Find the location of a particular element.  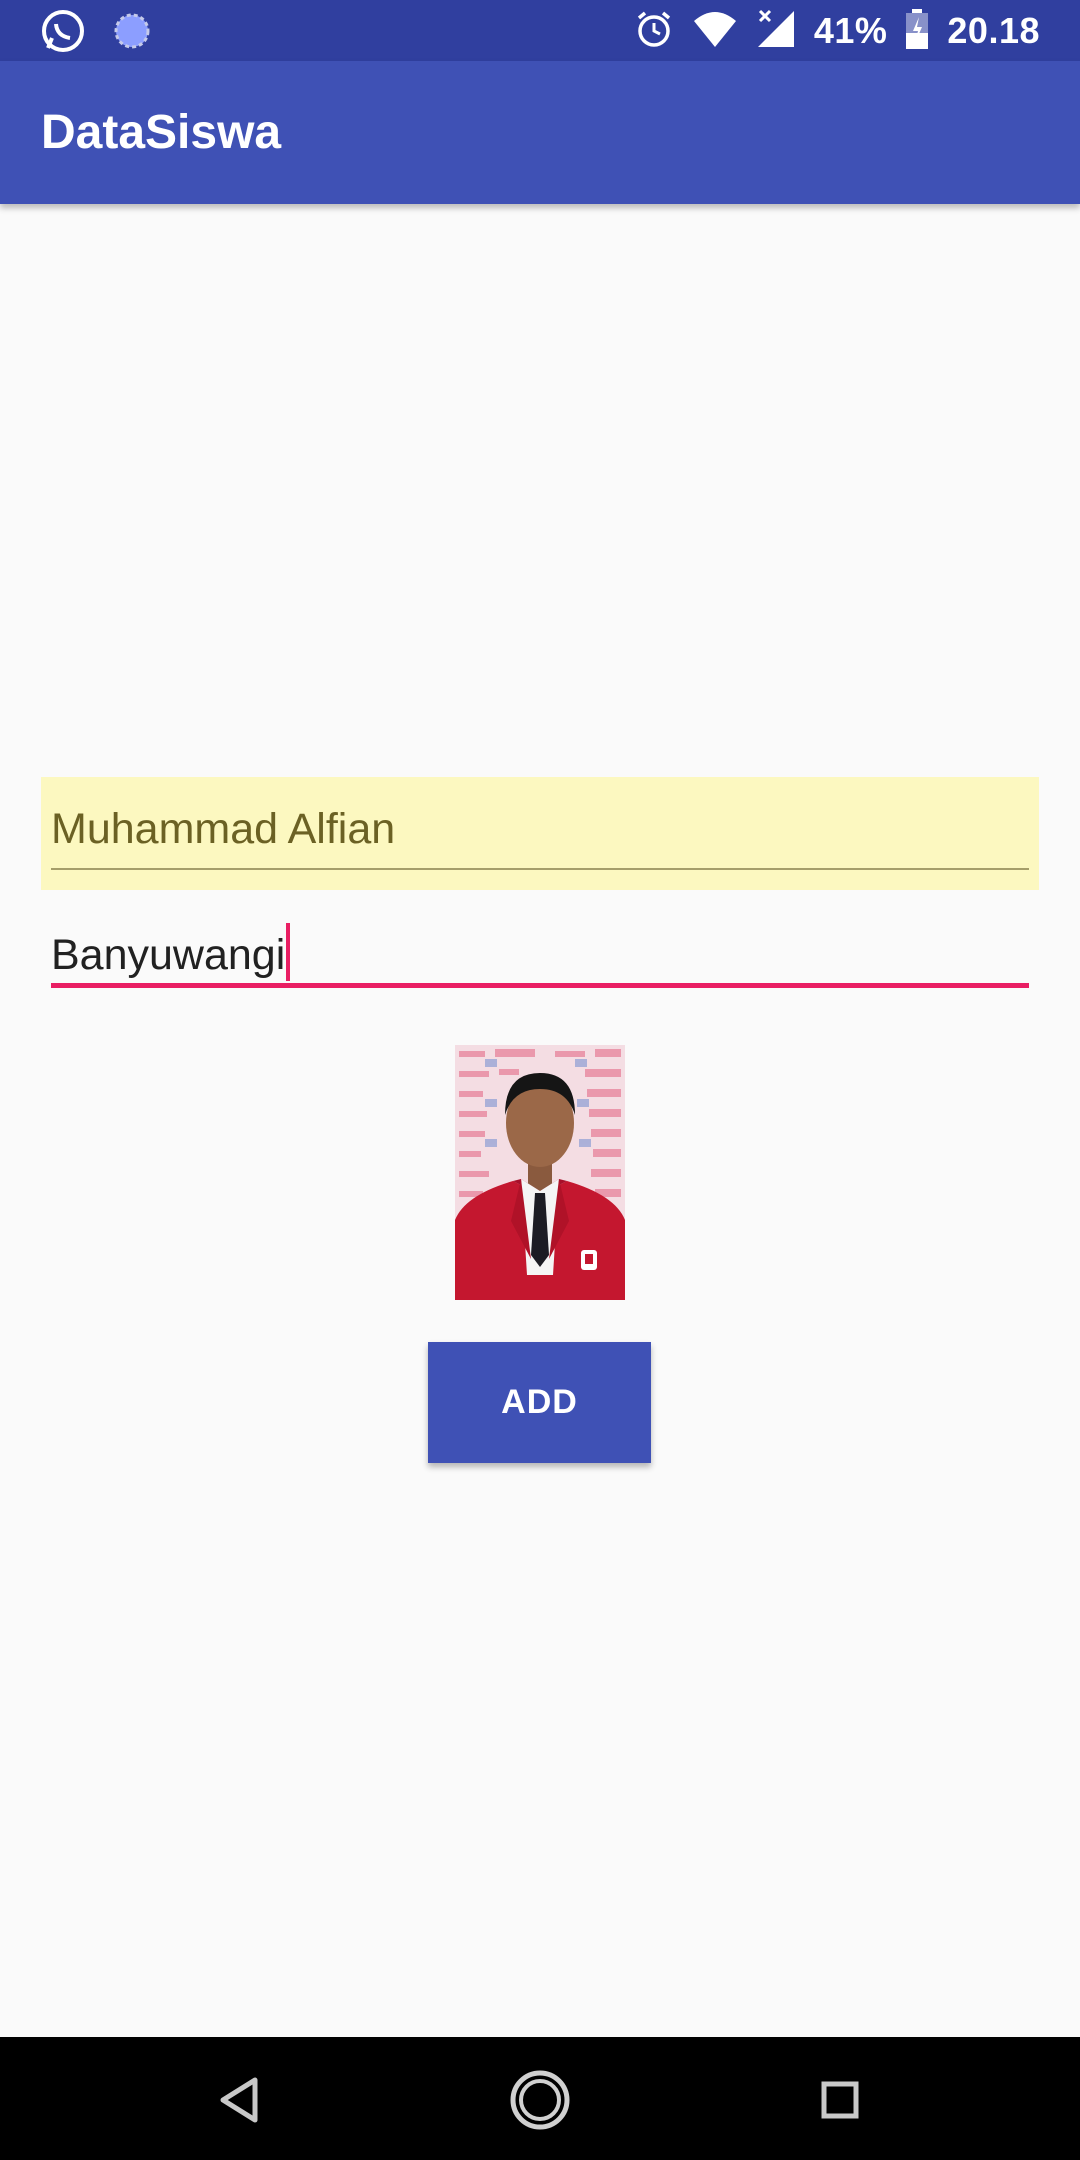

battery-percent: 41% is located at coordinates (850, 30).